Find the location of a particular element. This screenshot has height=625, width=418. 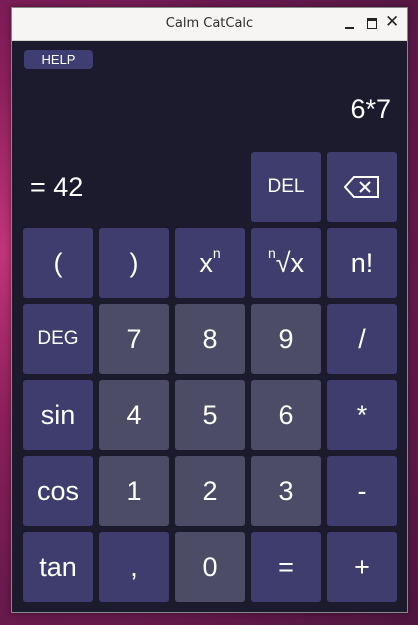

left-paren-button: ( is located at coordinates (58, 263).